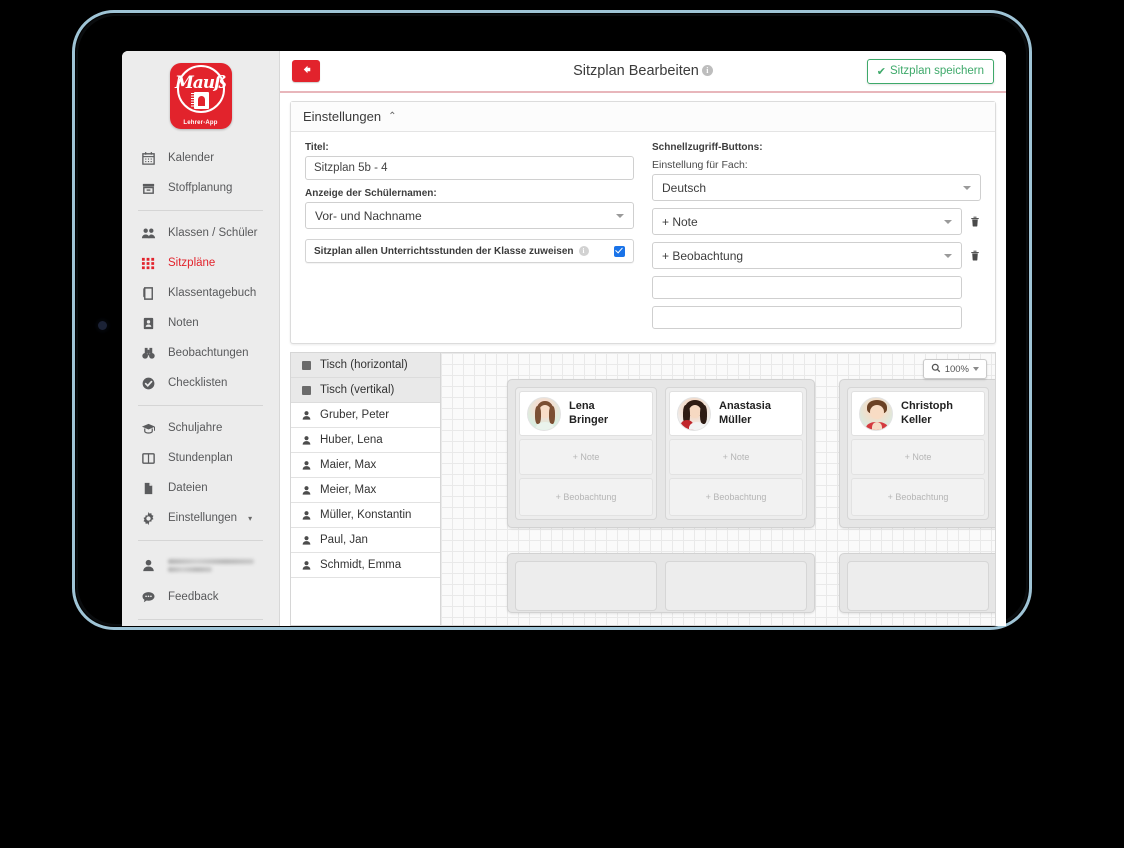 This screenshot has height=848, width=1124. Describe the element at coordinates (200, 518) in the screenshot. I see `sidebar-item-einstellungen: Einstellungen ▾` at that location.